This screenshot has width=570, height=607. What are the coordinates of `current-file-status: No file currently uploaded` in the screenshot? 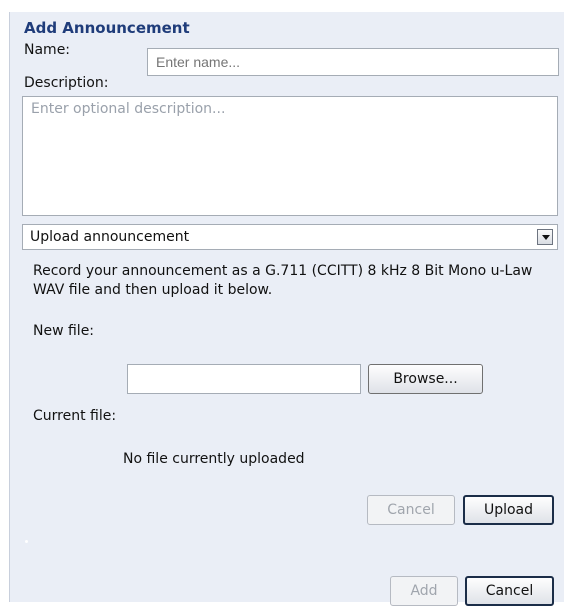 It's located at (214, 459).